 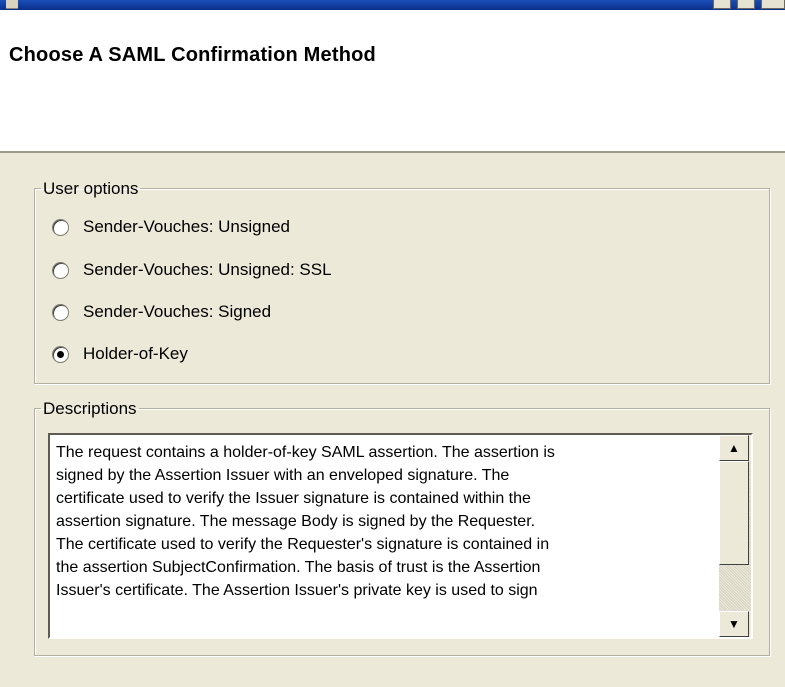 I want to click on title-bar, so click(x=392, y=5).